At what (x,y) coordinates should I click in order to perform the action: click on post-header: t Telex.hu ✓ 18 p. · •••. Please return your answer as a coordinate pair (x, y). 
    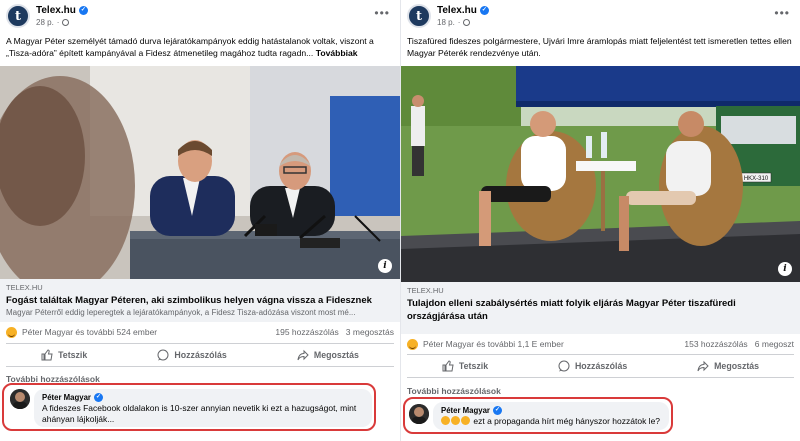
    Looking at the image, I should click on (600, 16).